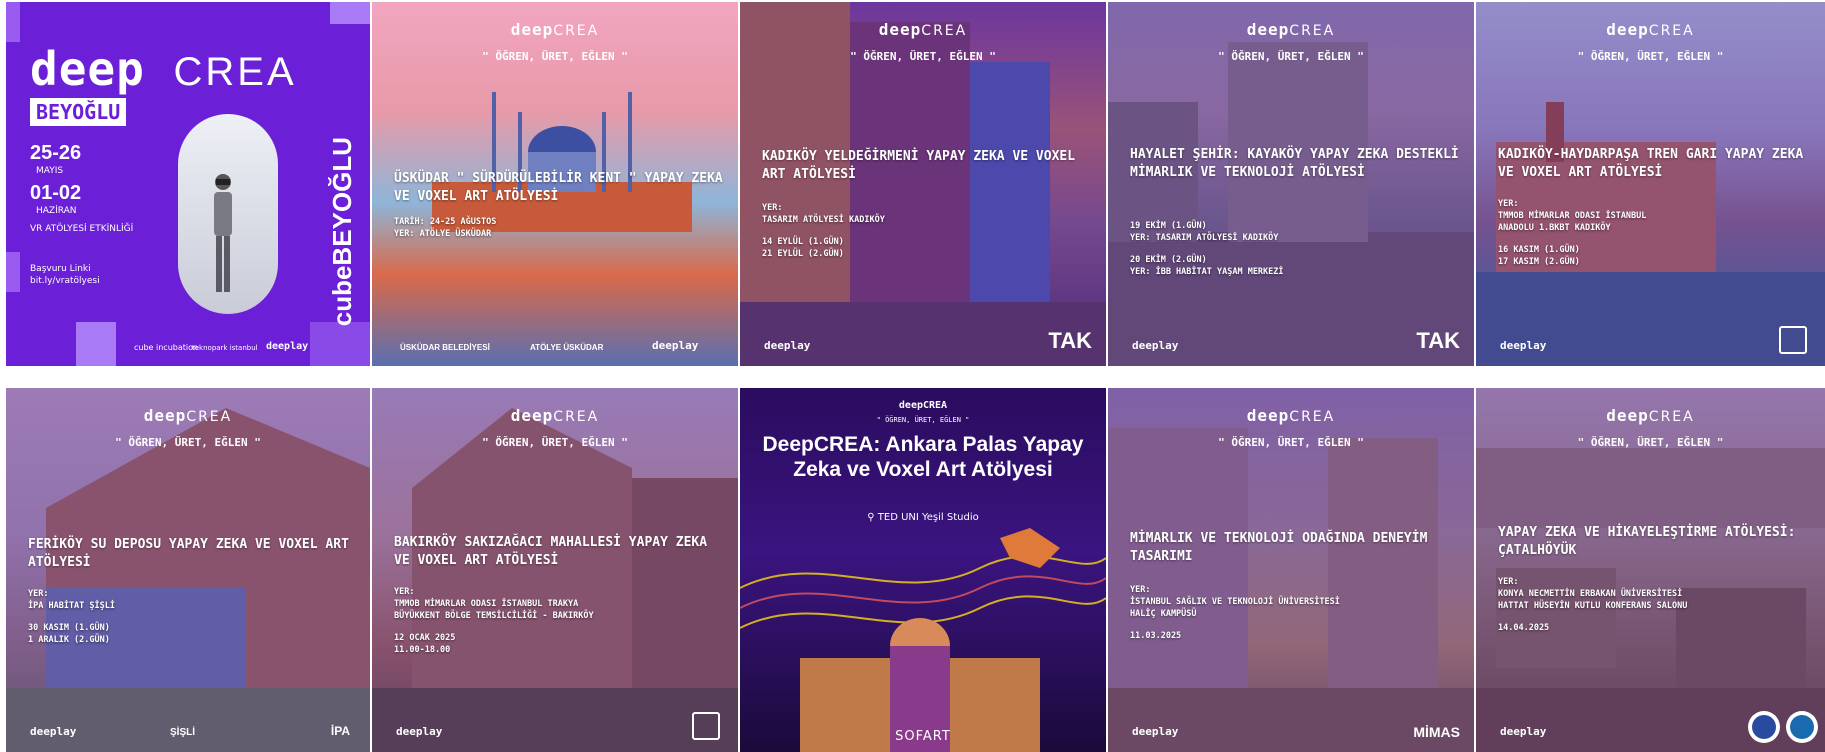 The height and width of the screenshot is (752, 1825). Describe the element at coordinates (163, 69) in the screenshot. I see `deepcrea-logo: deep CREA` at that location.